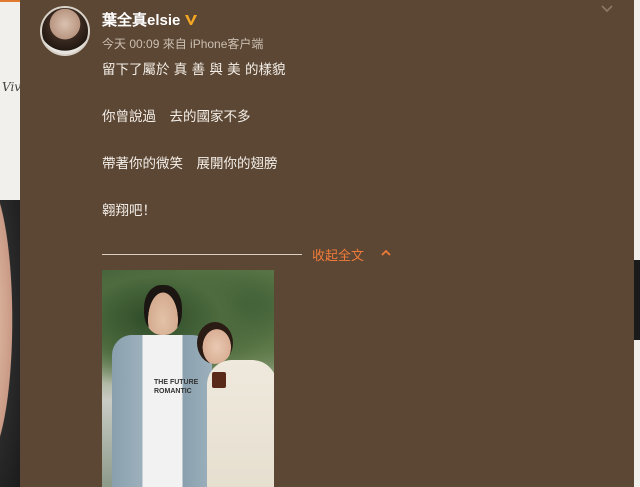 This screenshot has height=487, width=640. Describe the element at coordinates (65, 31) in the screenshot. I see `avatar` at that location.